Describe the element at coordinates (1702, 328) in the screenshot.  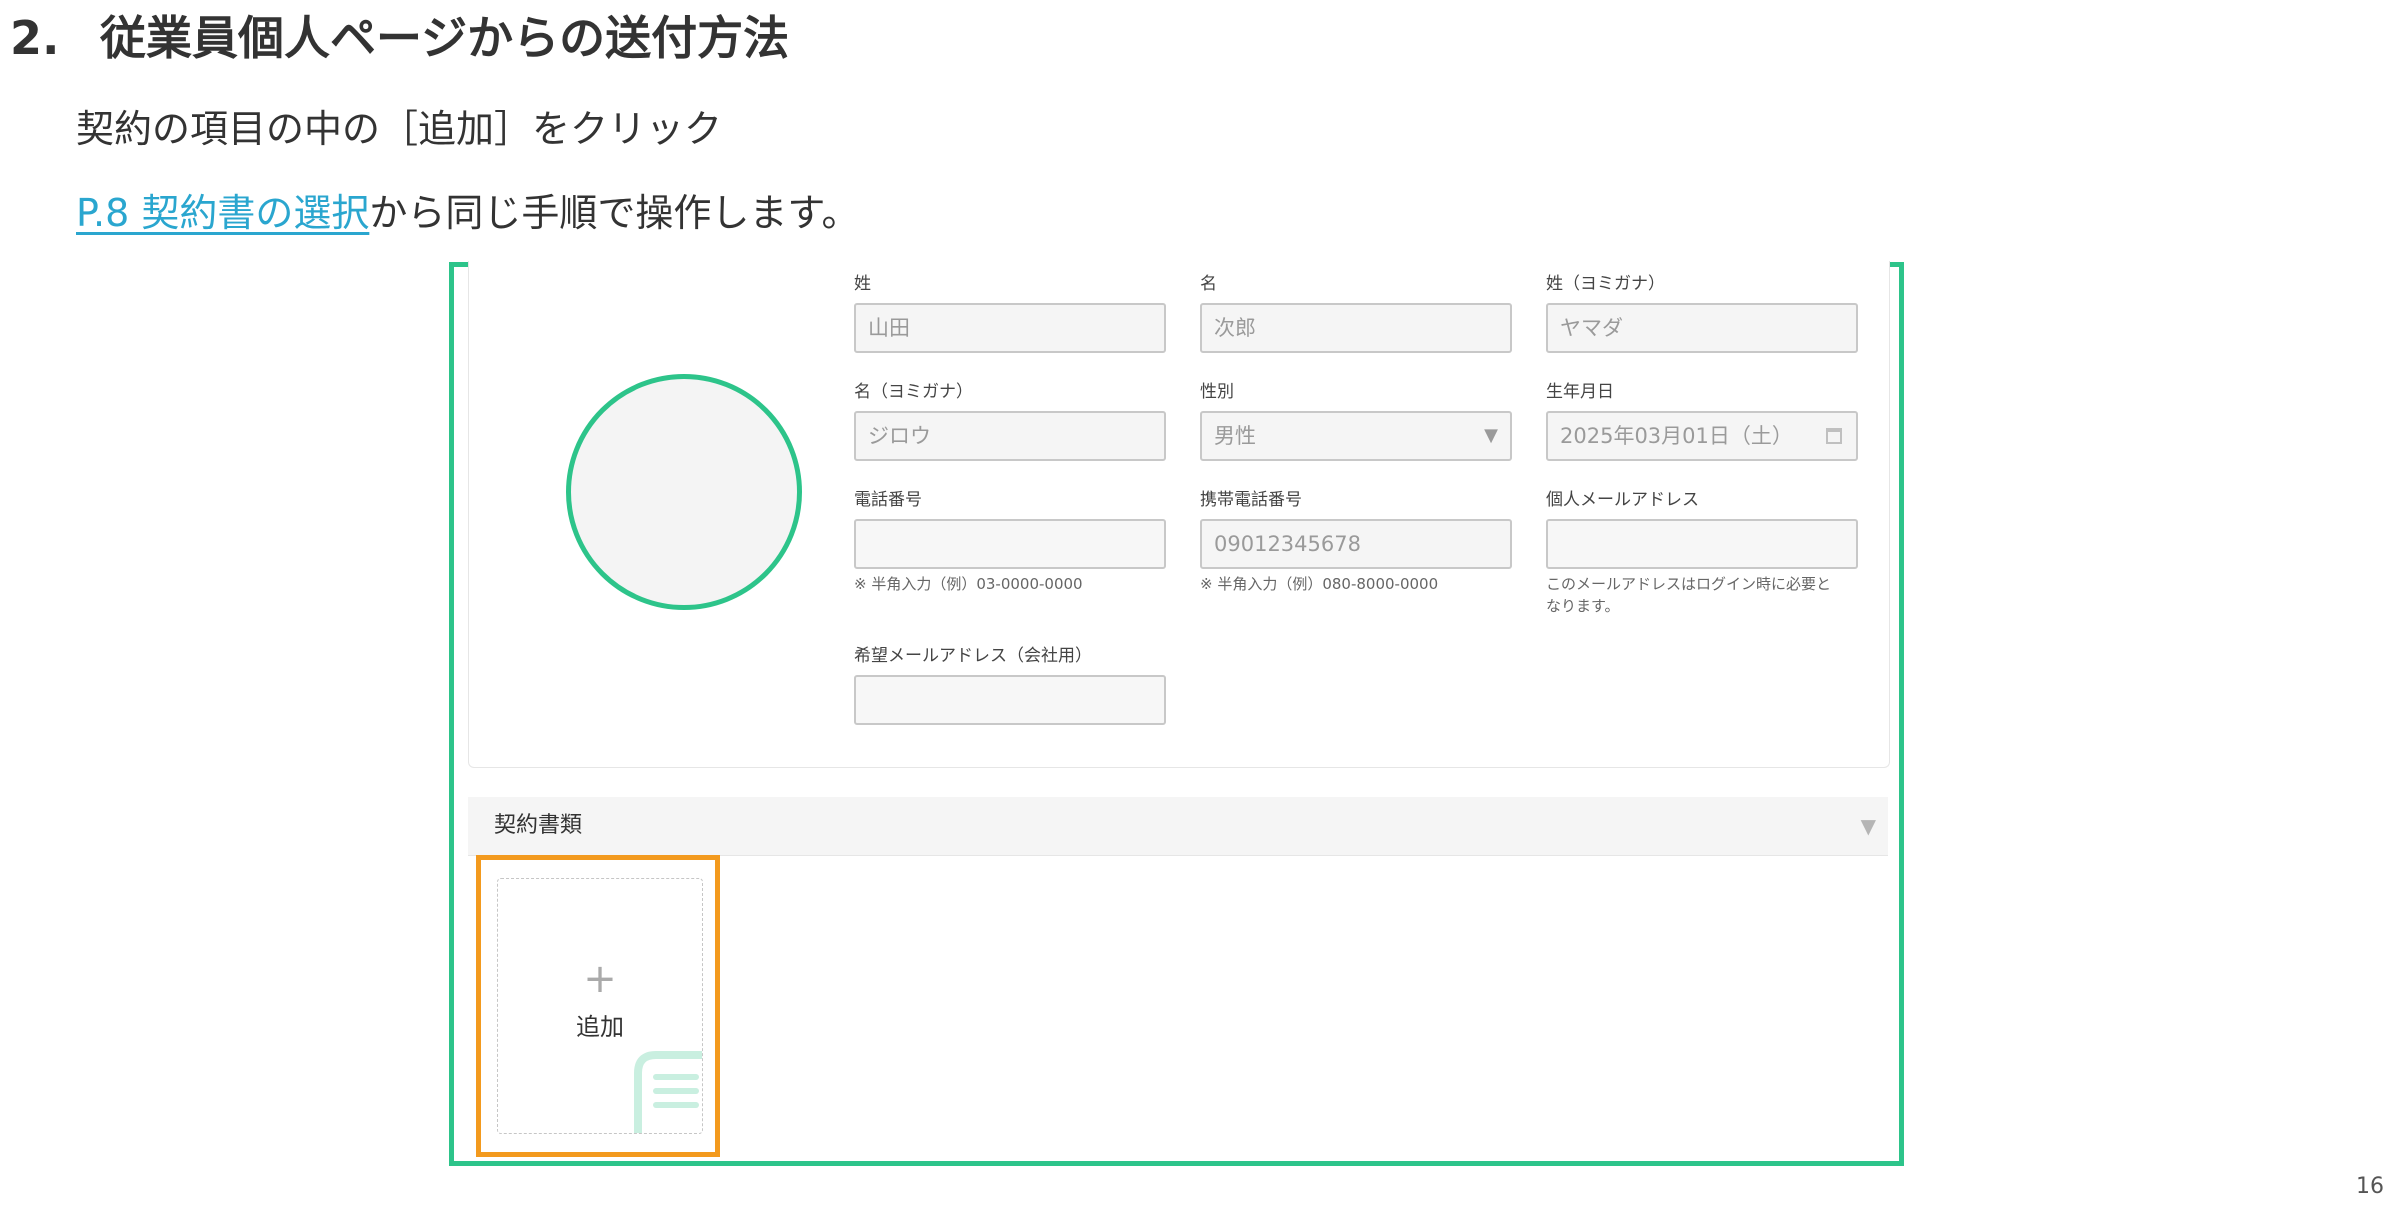
I see `last-name-kana-input: ヤマダ` at that location.